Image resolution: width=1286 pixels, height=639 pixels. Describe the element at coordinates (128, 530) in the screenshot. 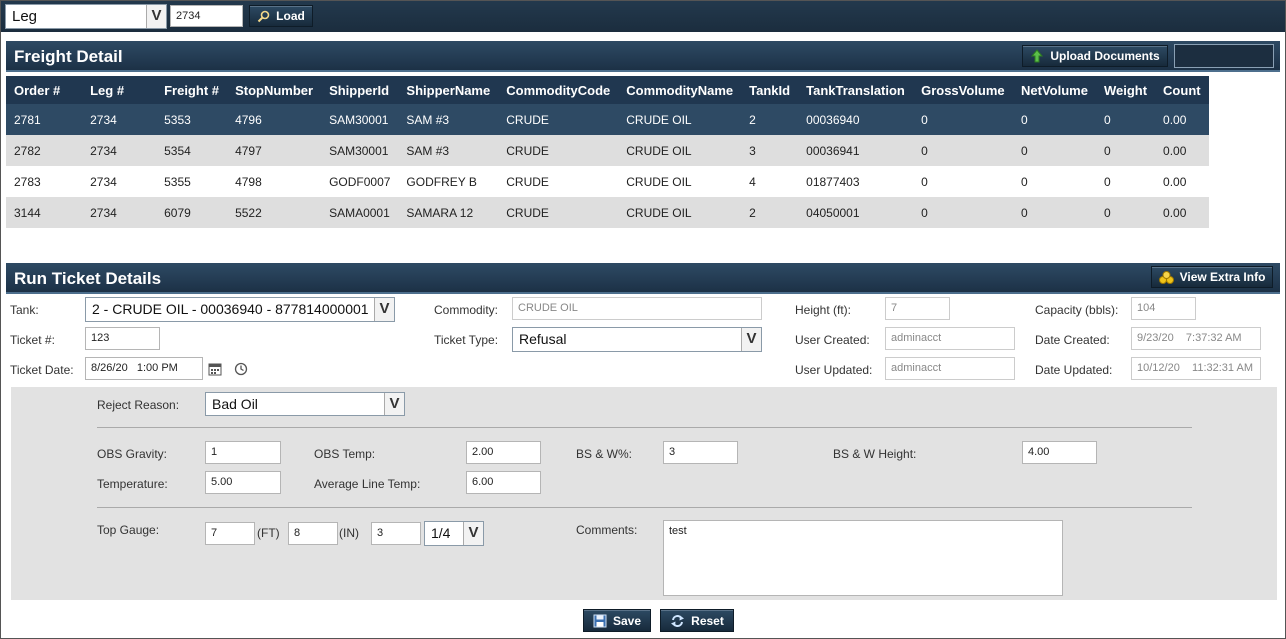

I see `top-gauge-label: Top Gauge:` at that location.